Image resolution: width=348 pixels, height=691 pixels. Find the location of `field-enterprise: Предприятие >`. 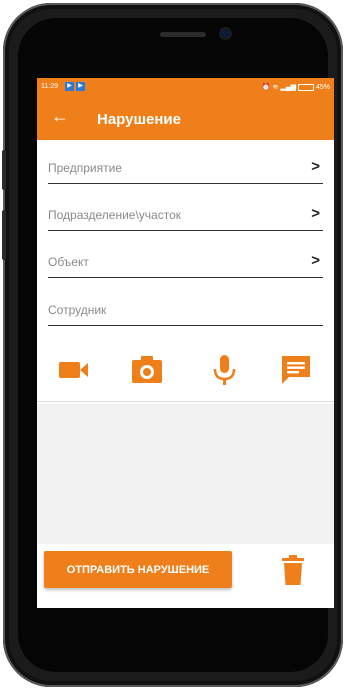

field-enterprise: Предприятие > is located at coordinates (185, 169).